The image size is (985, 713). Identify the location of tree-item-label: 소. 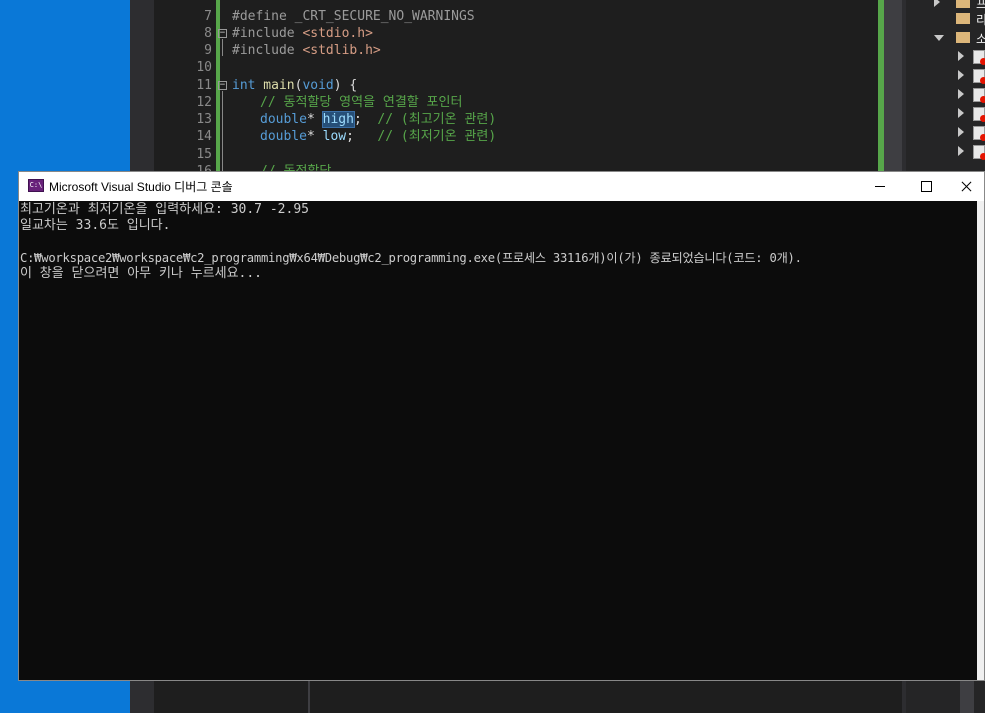
(980, 39).